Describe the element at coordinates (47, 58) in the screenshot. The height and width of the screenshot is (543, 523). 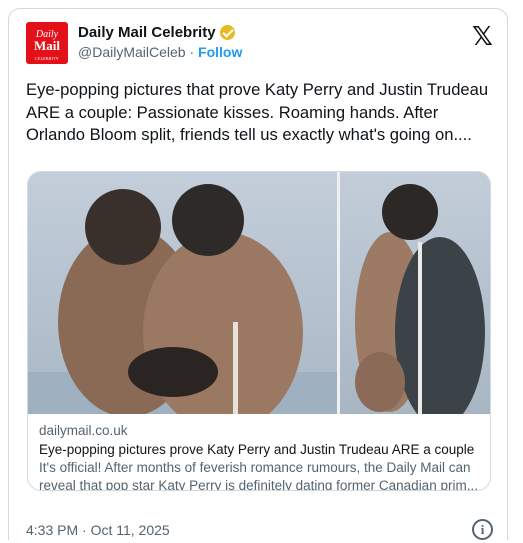
I see `avatar-text-celebrity: CELEBRITY` at that location.